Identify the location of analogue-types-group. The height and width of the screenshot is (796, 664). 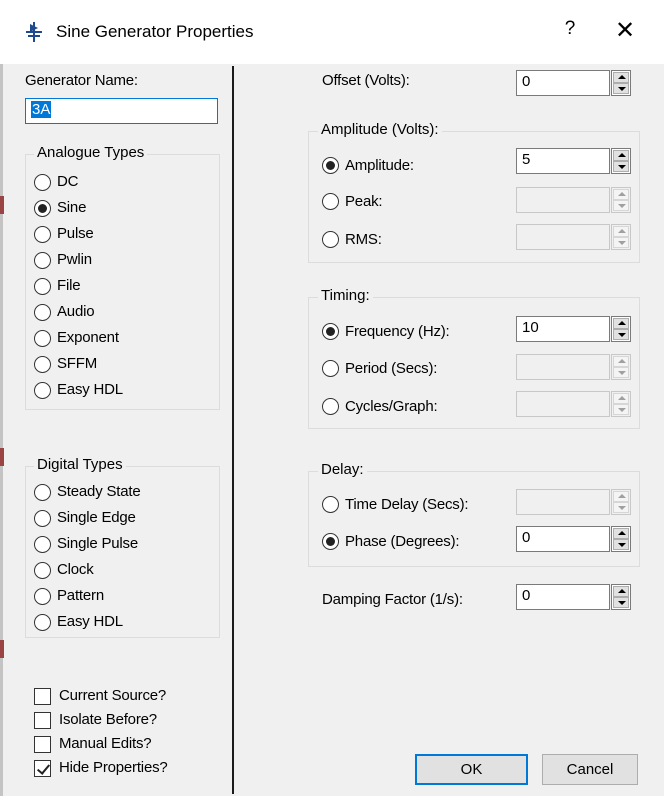
(122, 282).